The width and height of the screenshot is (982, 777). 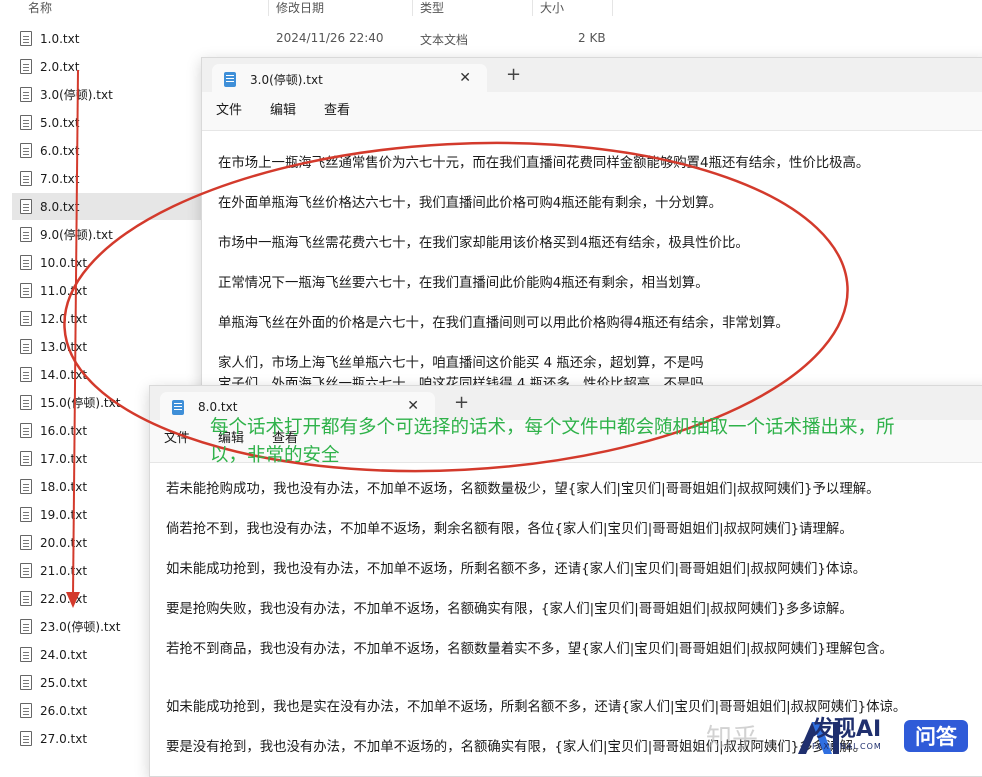 I want to click on menu-view: 查看, so click(x=337, y=108).